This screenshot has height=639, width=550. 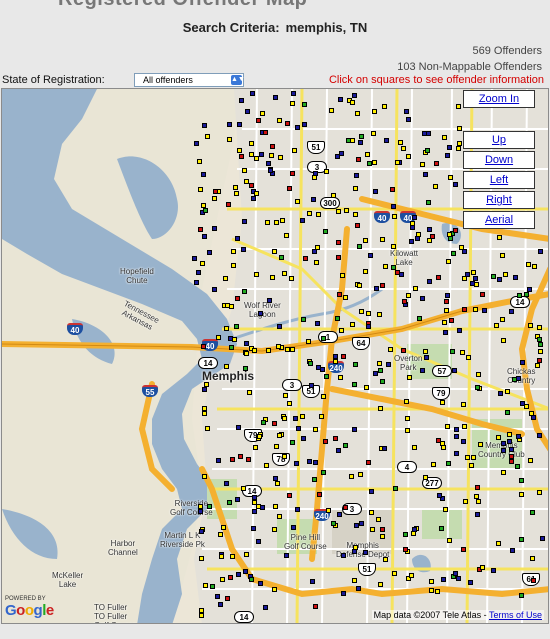 I want to click on terms-of-use-link: Terms of Use, so click(x=515, y=615).